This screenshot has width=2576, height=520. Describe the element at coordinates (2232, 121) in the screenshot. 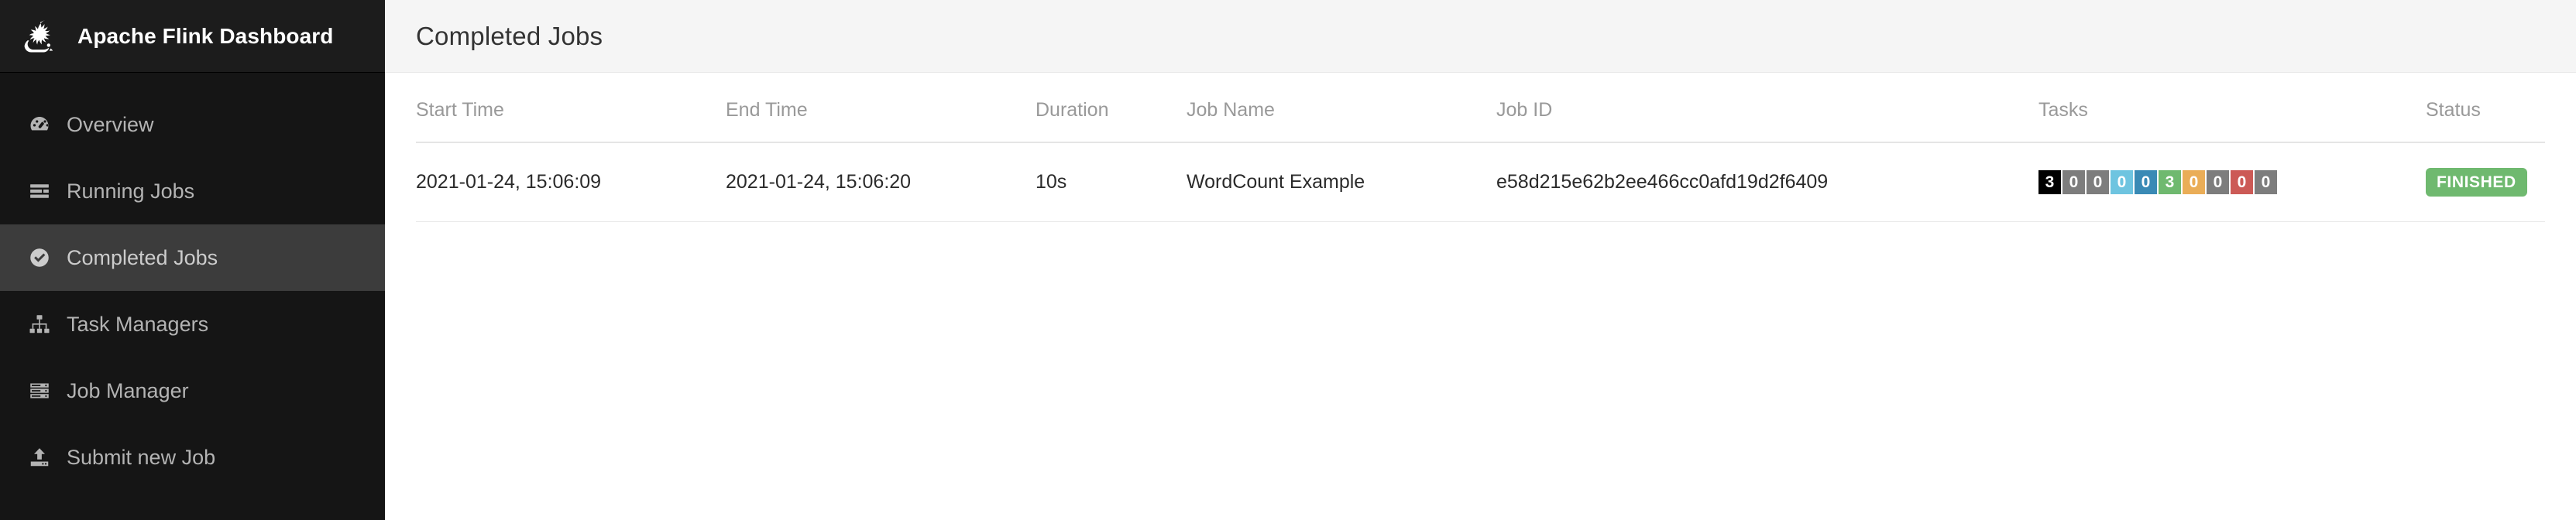

I see `column-header-tasks: Tasks` at that location.